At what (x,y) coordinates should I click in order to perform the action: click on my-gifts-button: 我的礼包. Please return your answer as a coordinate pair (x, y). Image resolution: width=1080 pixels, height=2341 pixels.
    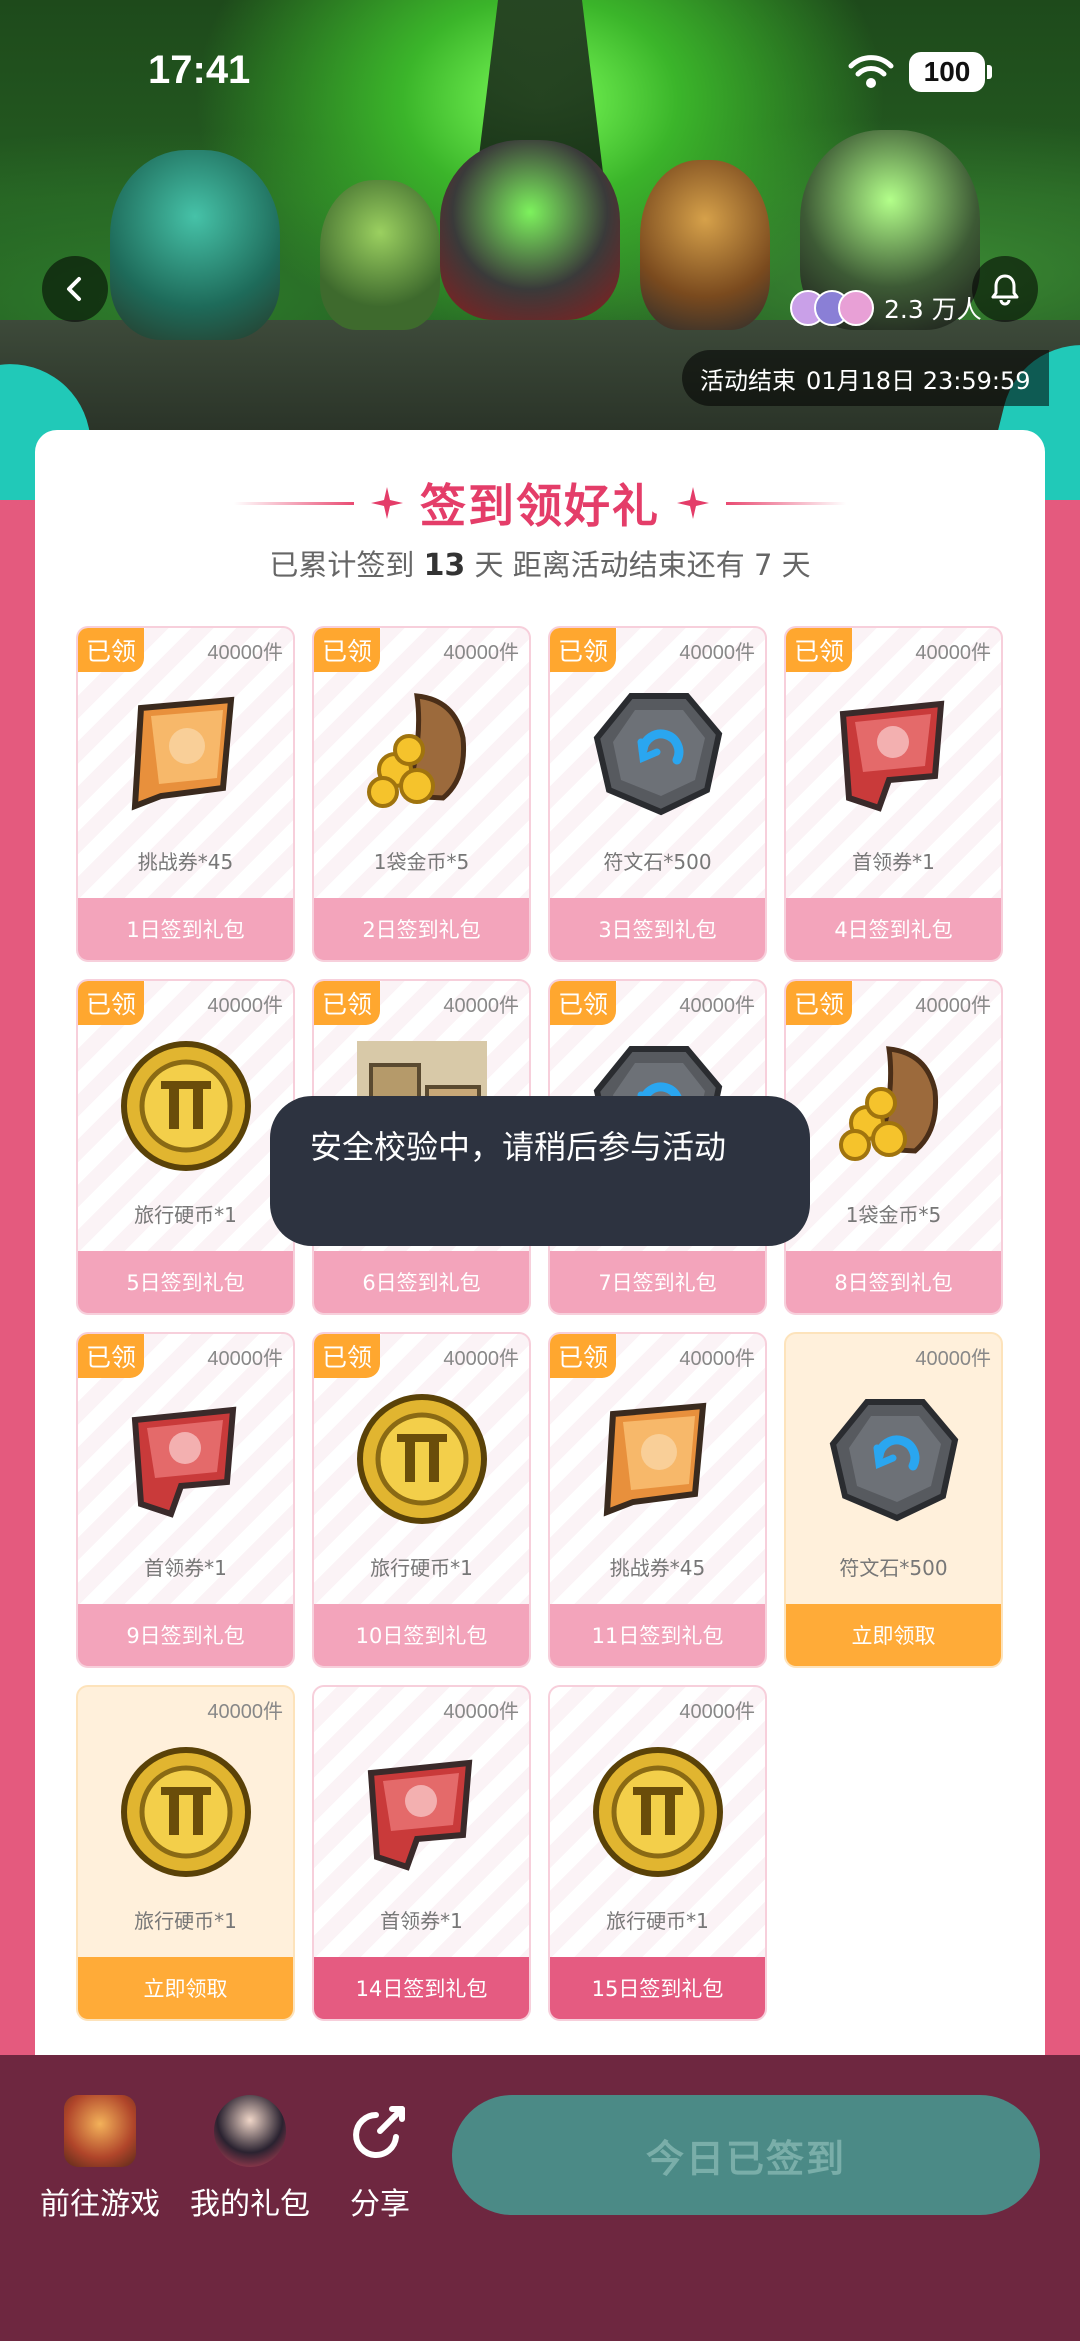
    Looking at the image, I should click on (250, 2159).